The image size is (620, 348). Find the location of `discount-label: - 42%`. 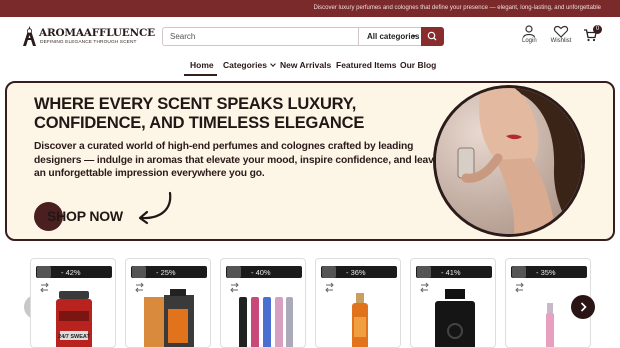

discount-label: - 42% is located at coordinates (71, 272).